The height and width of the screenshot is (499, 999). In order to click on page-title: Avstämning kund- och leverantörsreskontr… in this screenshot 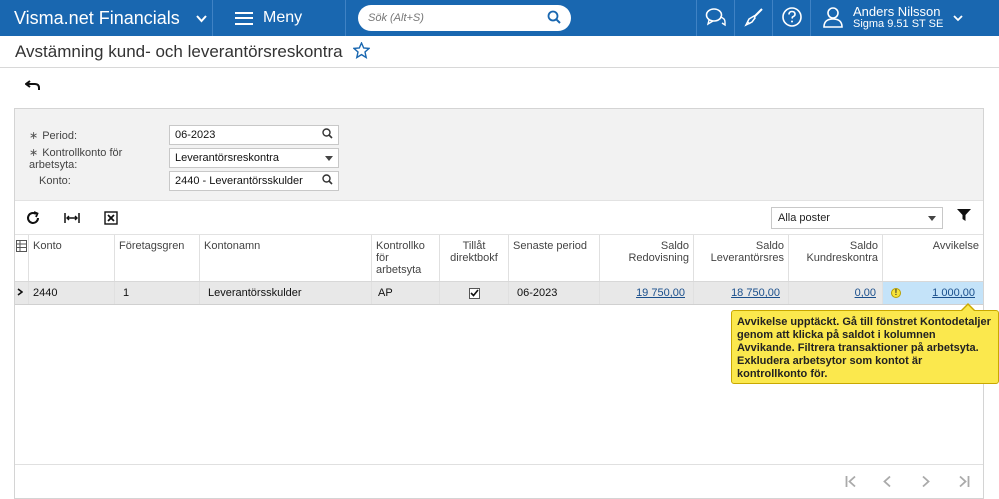, I will do `click(179, 51)`.